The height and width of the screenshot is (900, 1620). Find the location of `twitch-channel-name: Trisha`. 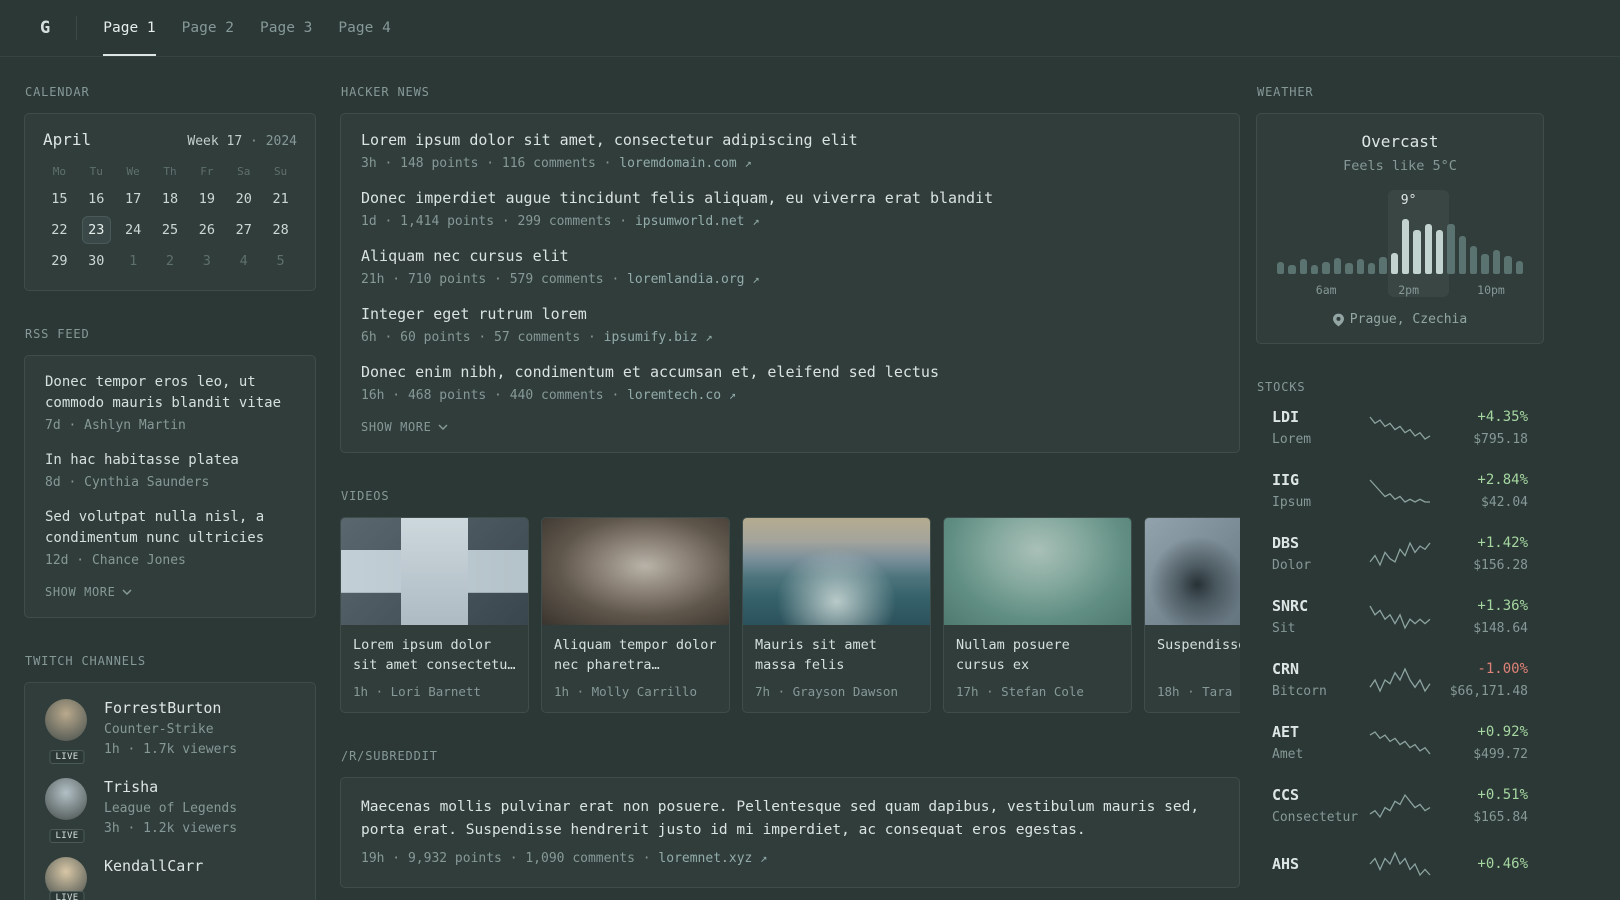

twitch-channel-name: Trisha is located at coordinates (170, 787).